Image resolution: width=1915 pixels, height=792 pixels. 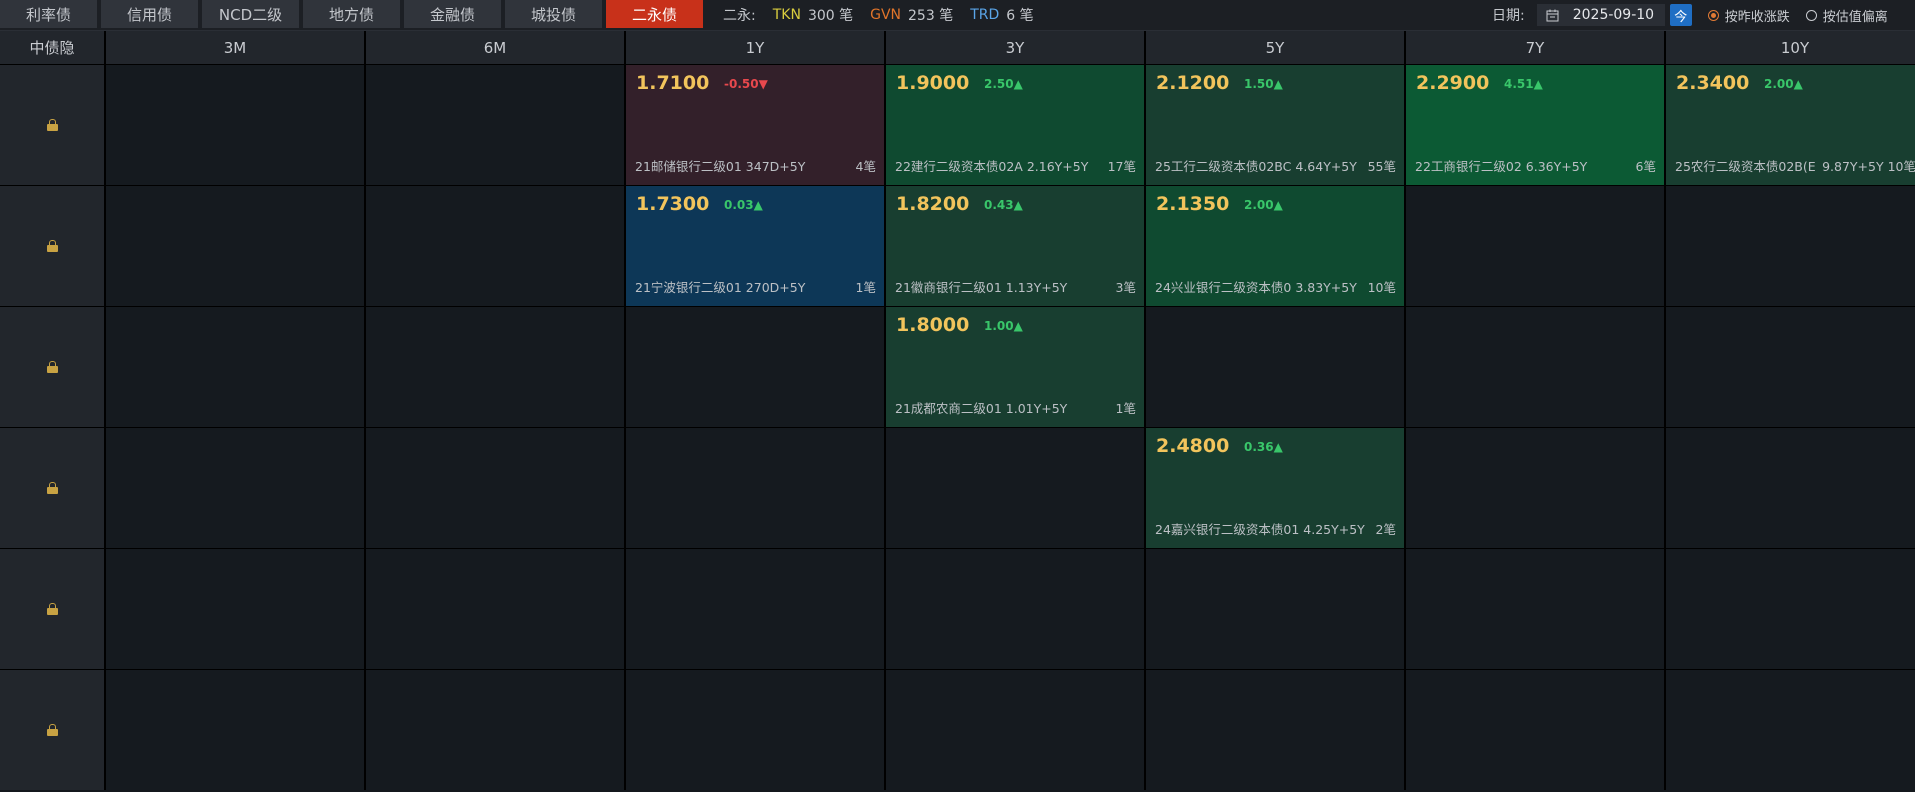 I want to click on quote-cell: 1.8200 0.43▲ 21徽商银行二级01 1.13Y+5Y 3笔, so click(x=1015, y=246).